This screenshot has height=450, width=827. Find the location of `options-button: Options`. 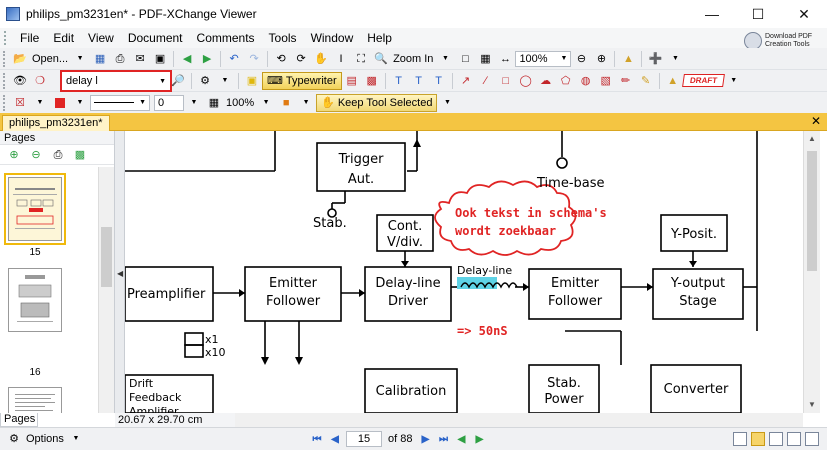

options-button: Options is located at coordinates (45, 439).